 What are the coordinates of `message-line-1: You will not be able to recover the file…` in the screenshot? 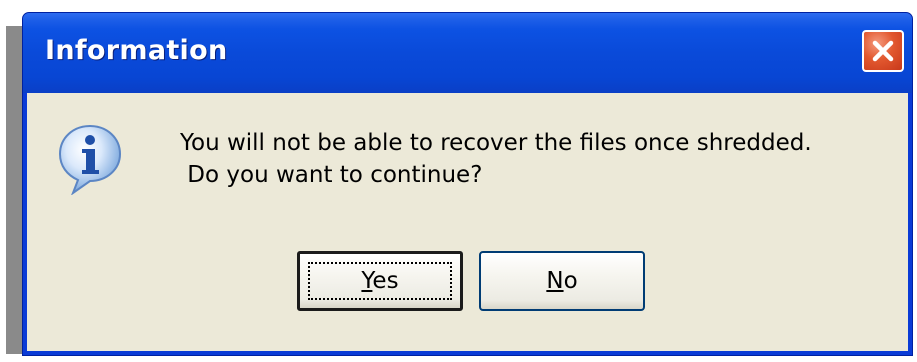 It's located at (496, 143).